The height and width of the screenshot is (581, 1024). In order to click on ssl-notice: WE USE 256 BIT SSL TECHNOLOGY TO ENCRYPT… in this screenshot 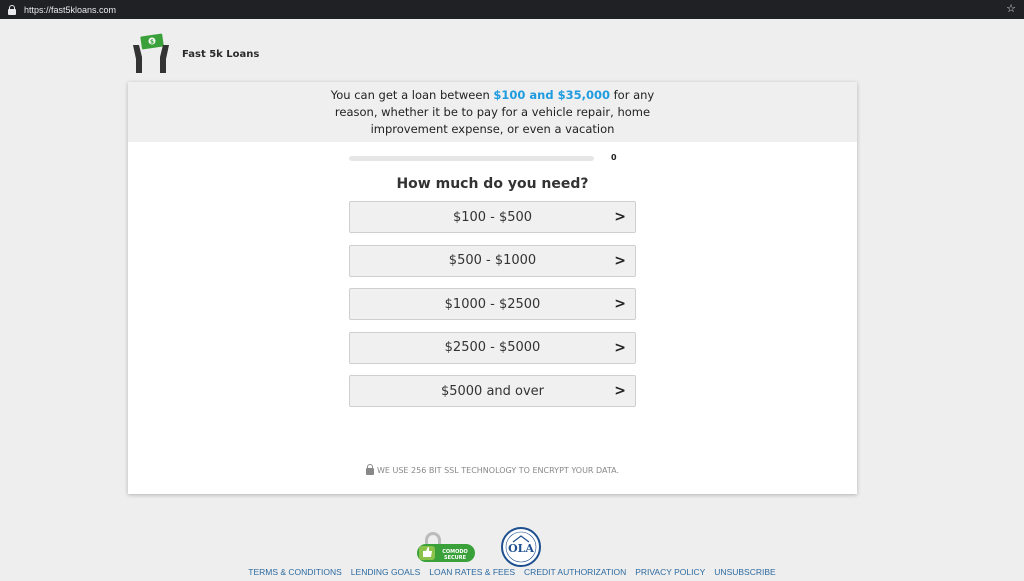, I will do `click(492, 469)`.